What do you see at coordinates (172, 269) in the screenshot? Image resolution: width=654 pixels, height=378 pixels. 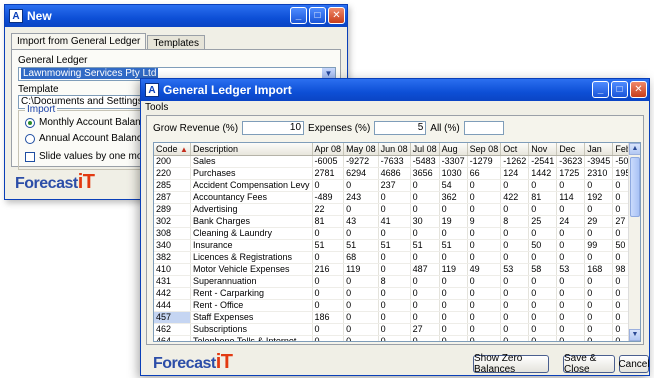 I see `table-cell: 410` at bounding box center [172, 269].